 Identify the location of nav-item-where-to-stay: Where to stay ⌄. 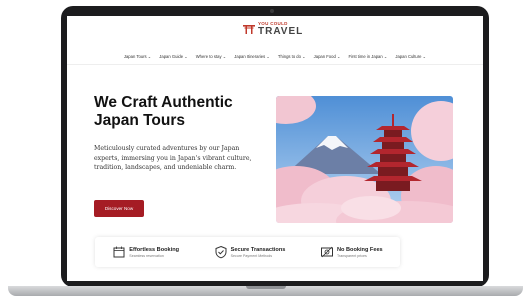
(211, 56).